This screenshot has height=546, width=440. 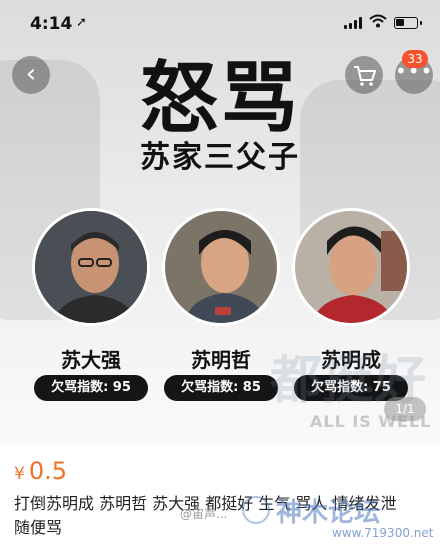 What do you see at coordinates (256, 510) in the screenshot?
I see `forum-logo-icon` at bounding box center [256, 510].